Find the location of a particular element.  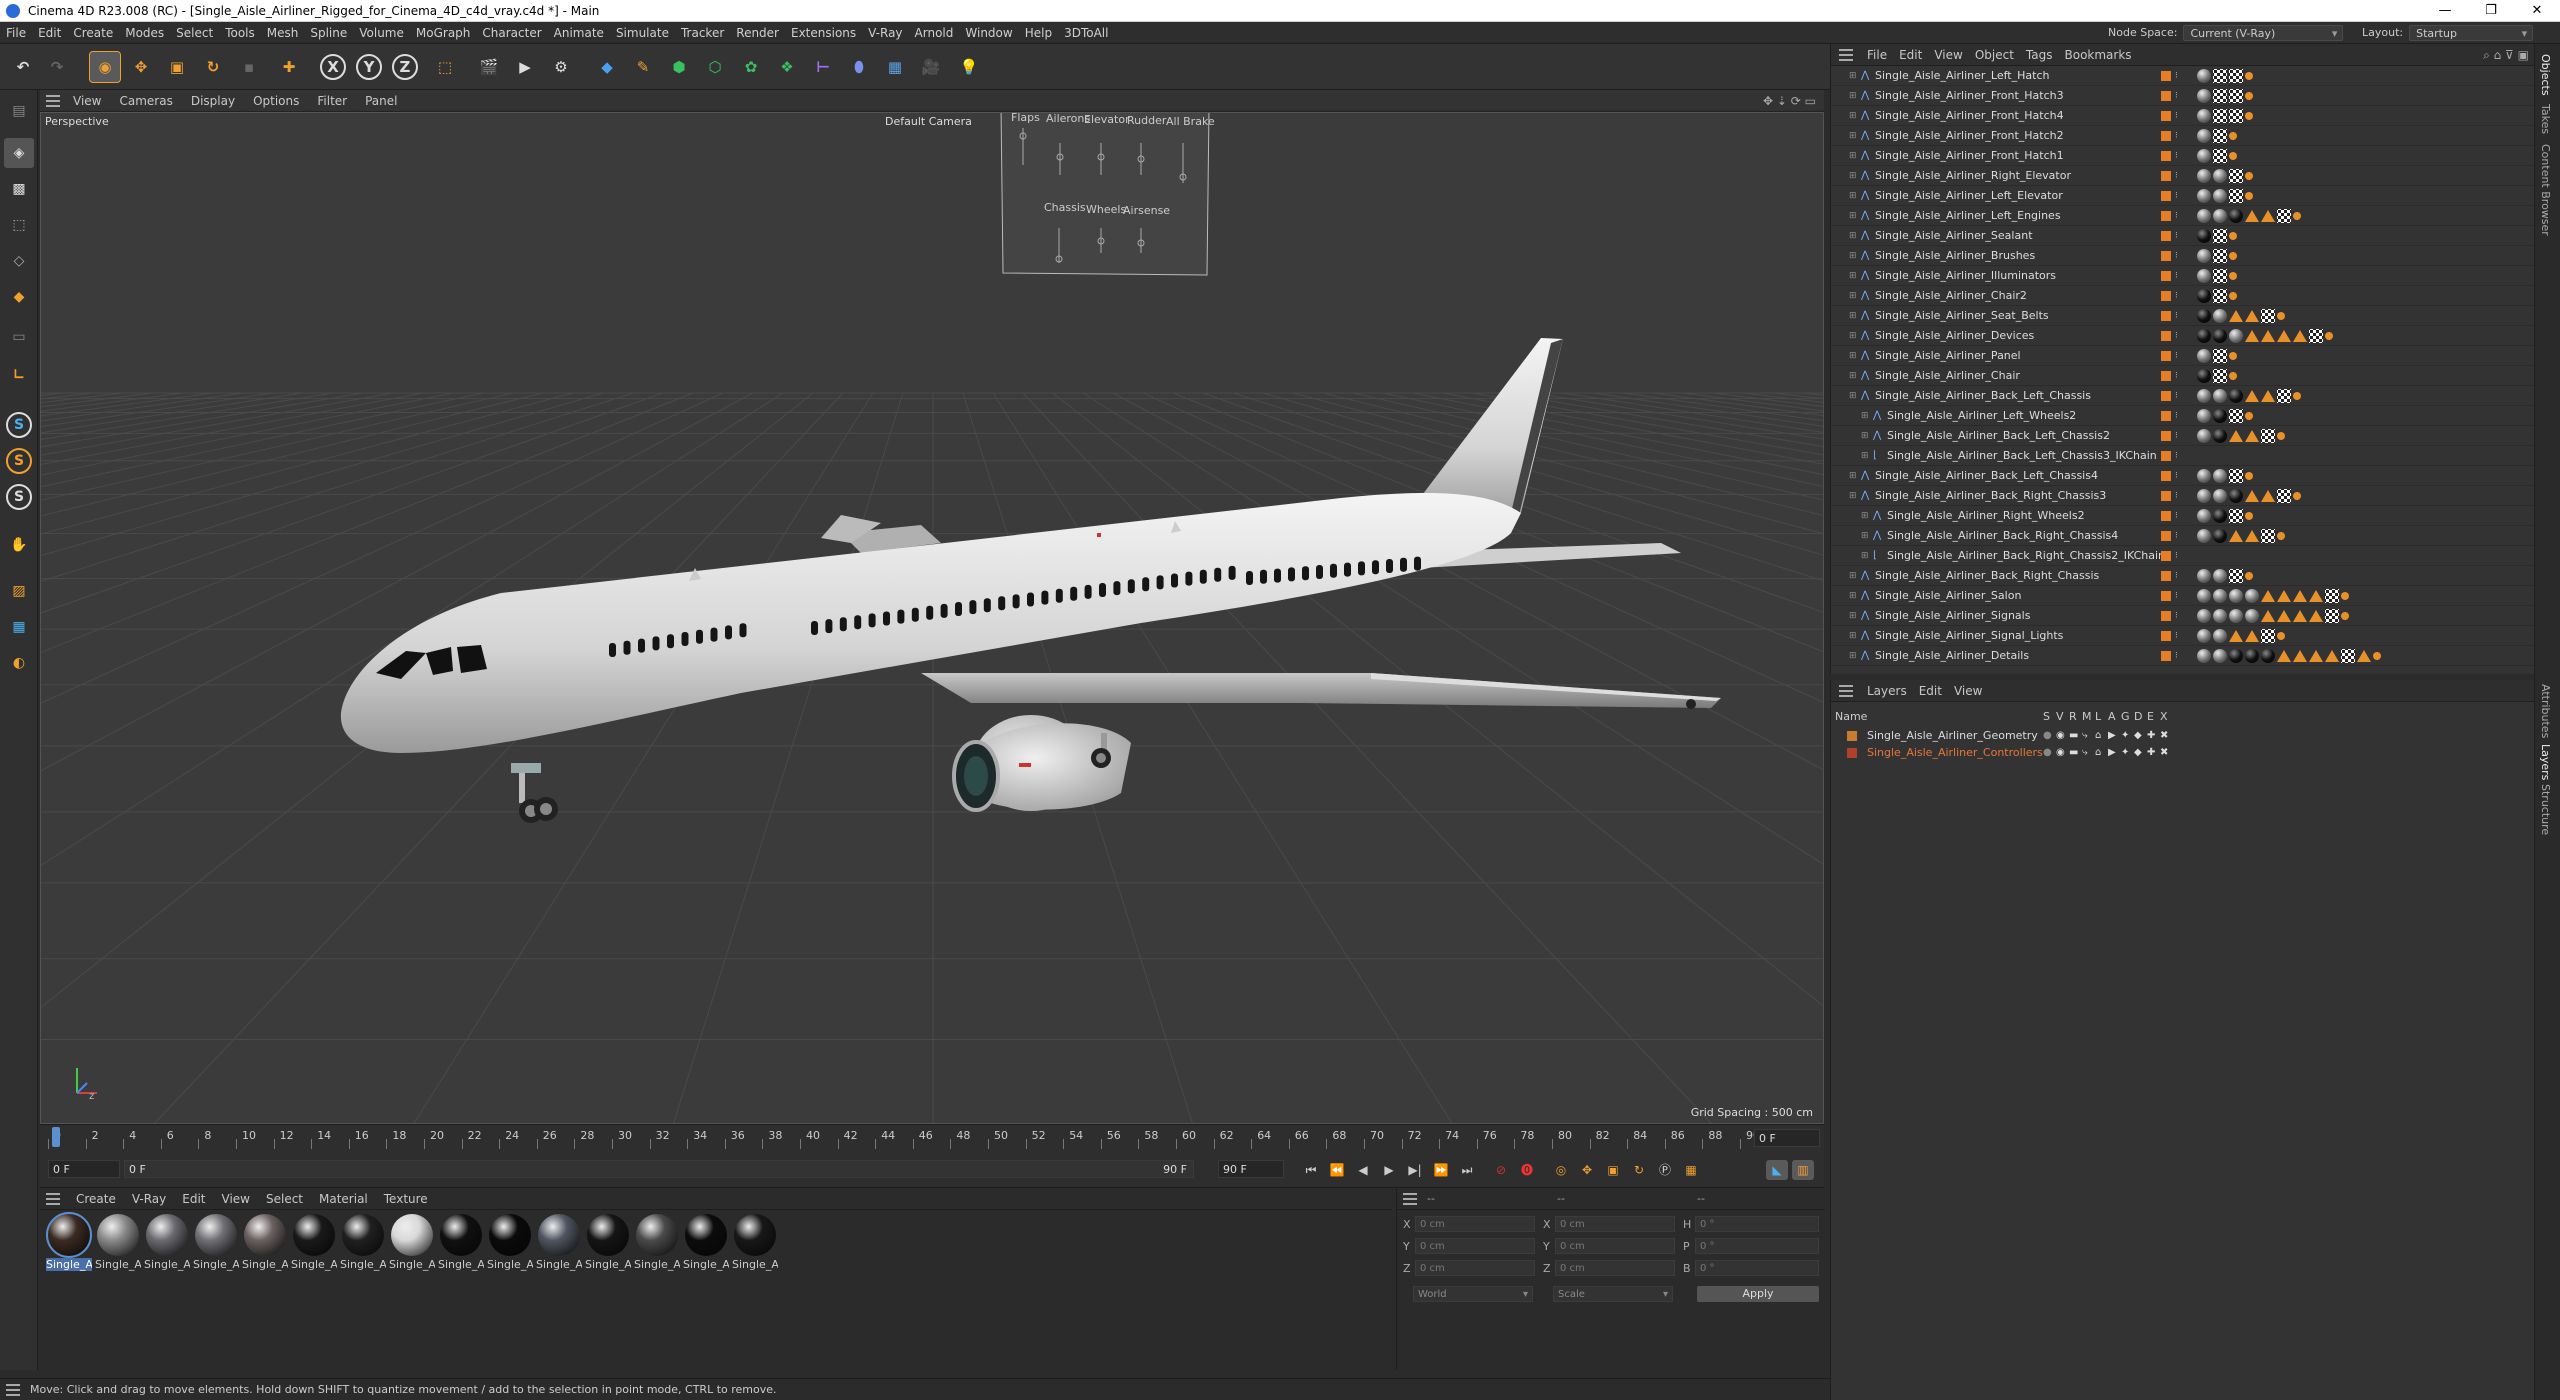

object-row: ⊞ ⋀ Single_Aisle_Airliner_Front_Hatch2 ⁝ is located at coordinates (2183, 136).